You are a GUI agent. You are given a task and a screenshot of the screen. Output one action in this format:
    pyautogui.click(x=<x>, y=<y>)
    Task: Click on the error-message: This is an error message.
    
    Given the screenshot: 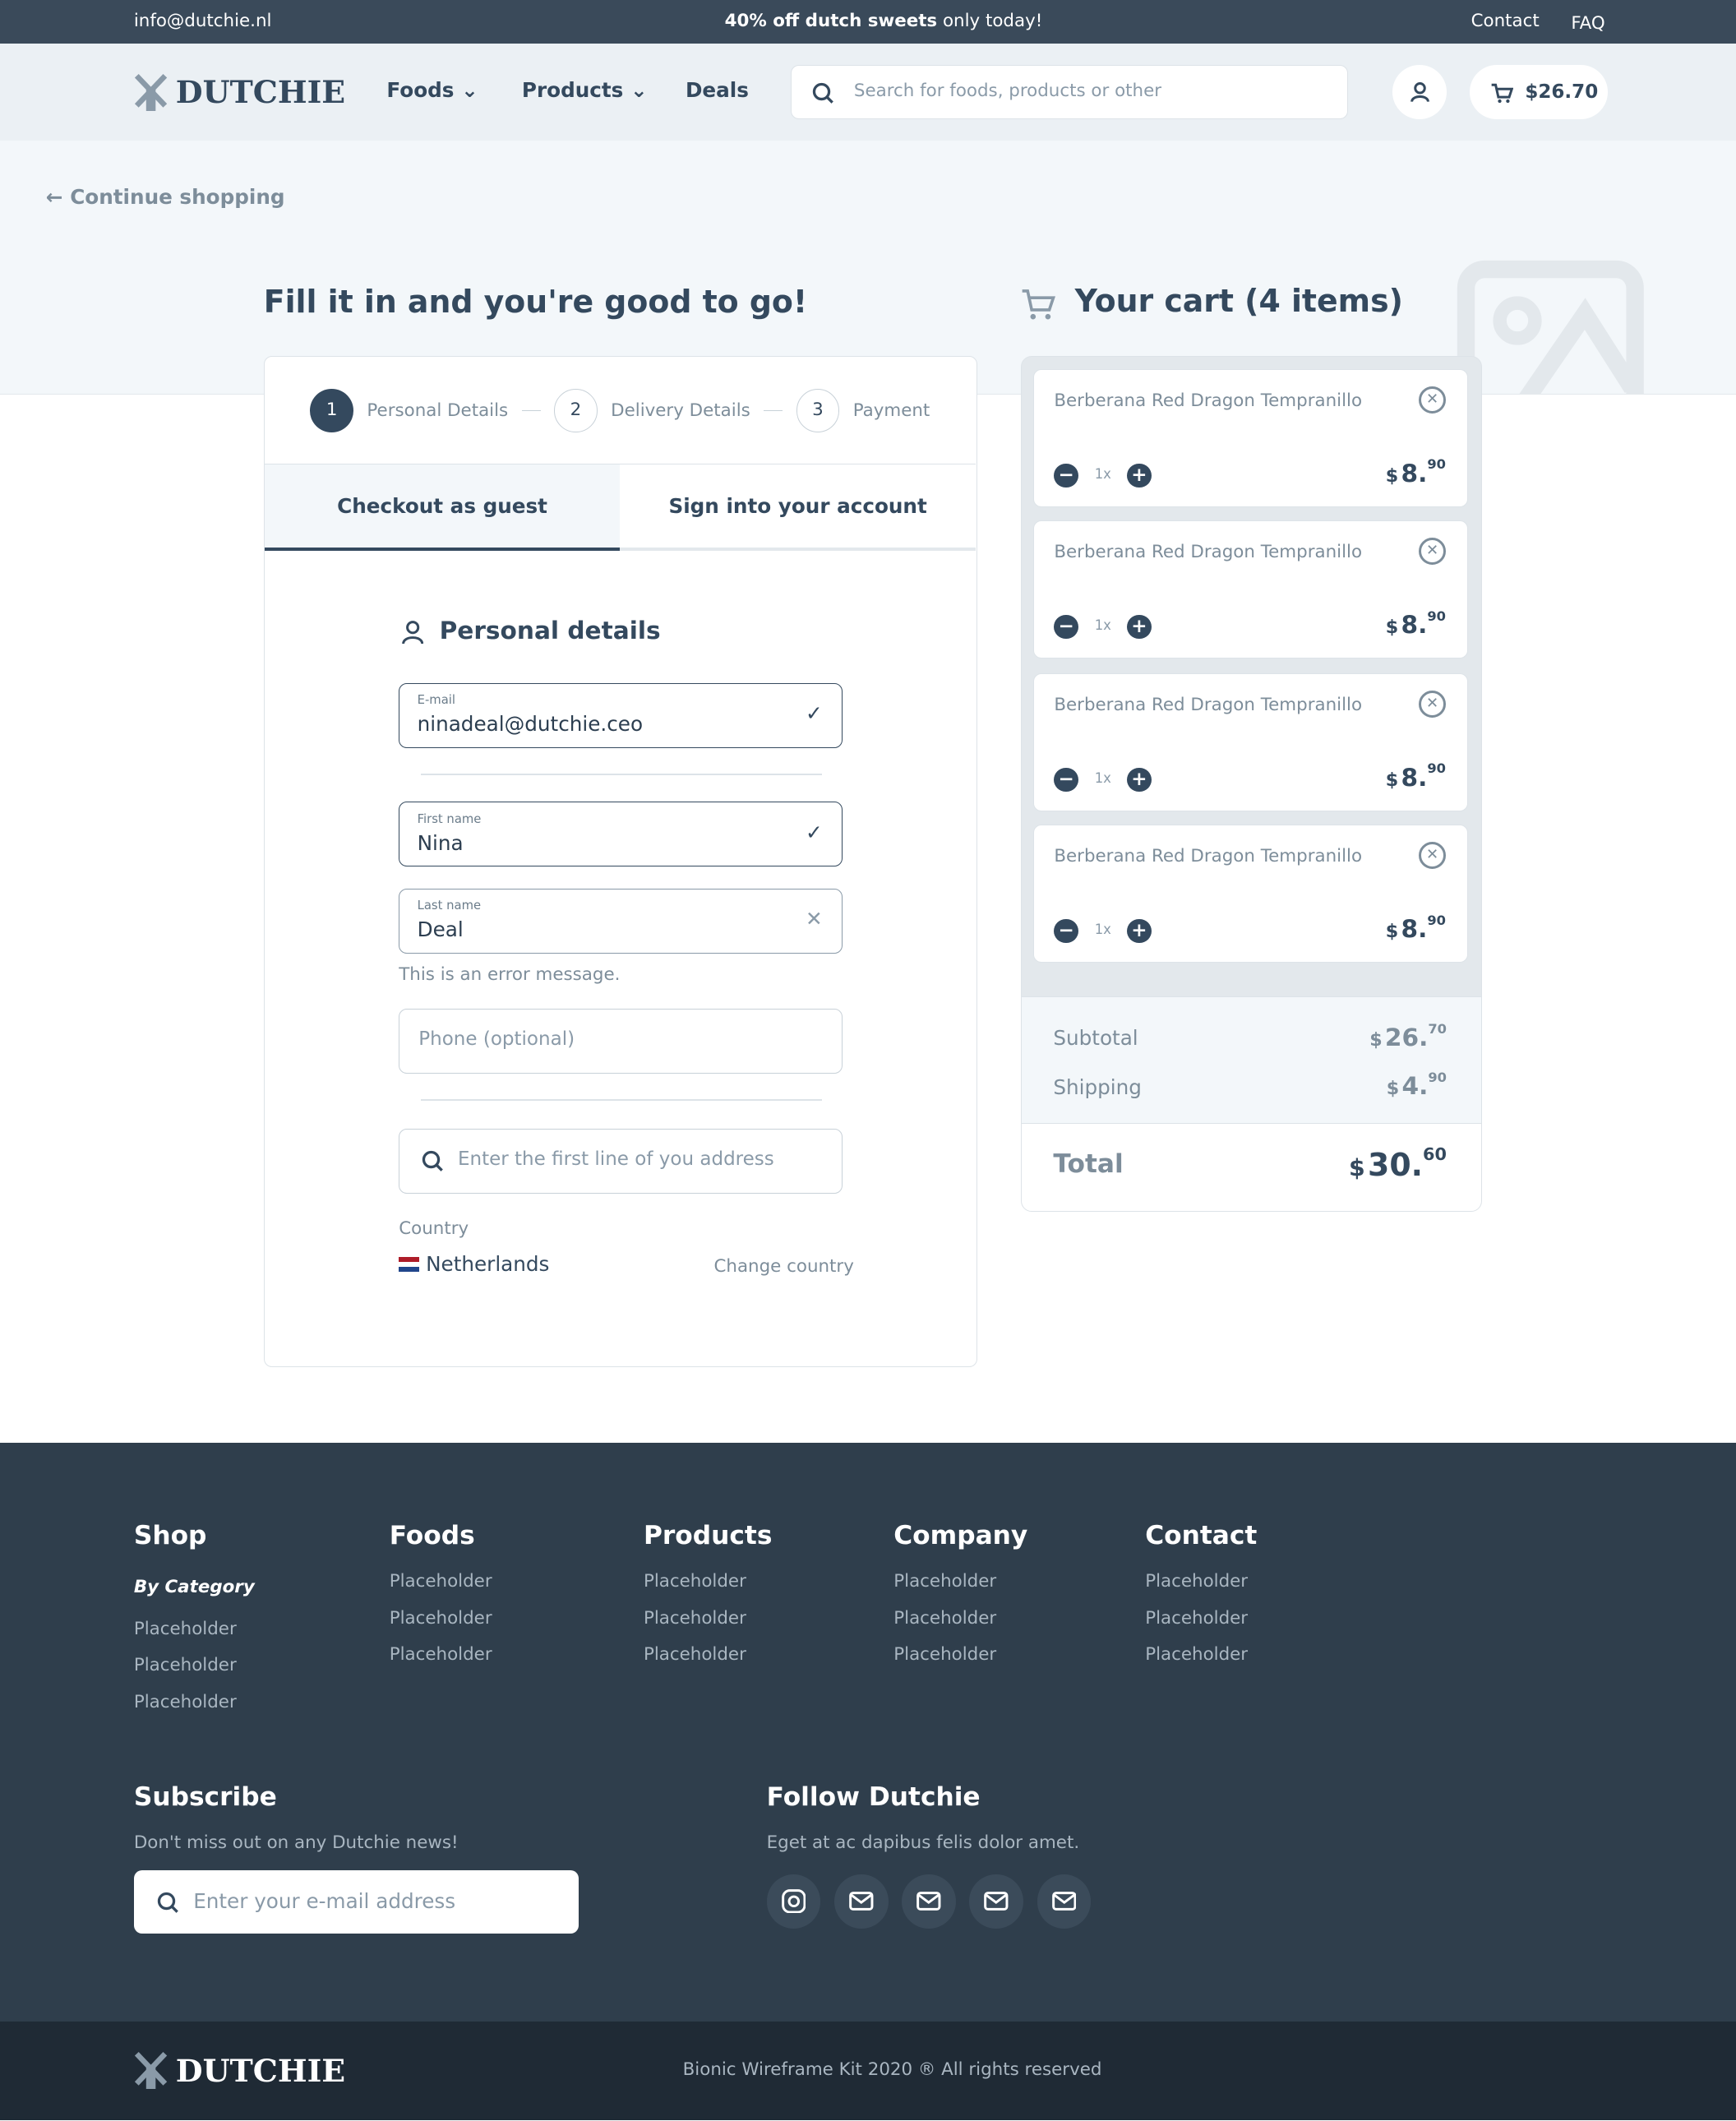 What is the action you would take?
    pyautogui.click(x=510, y=974)
    